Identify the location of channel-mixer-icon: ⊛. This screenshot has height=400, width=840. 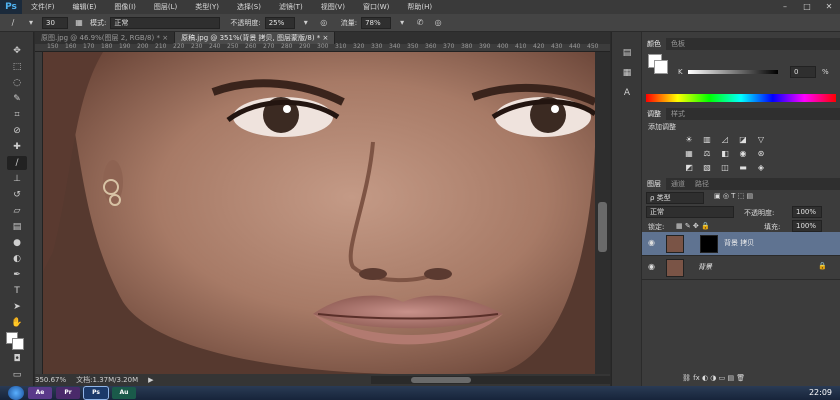
(761, 154).